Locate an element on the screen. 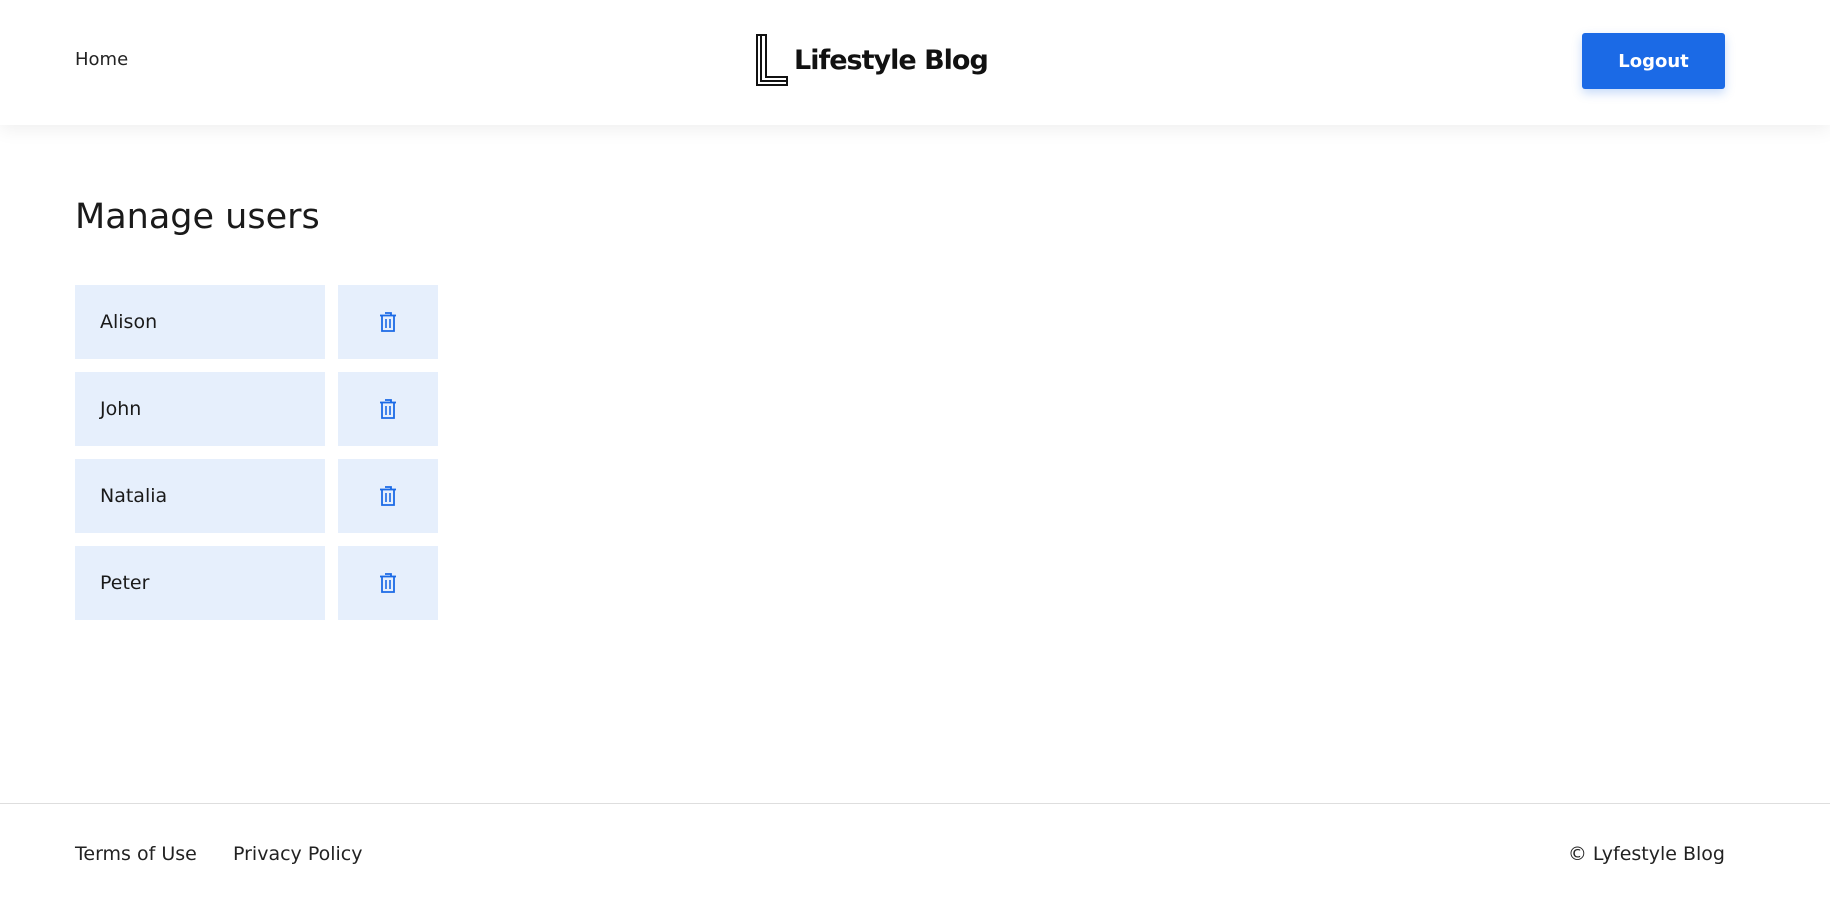 The image size is (1830, 898). nav-home-link: Home is located at coordinates (101, 59).